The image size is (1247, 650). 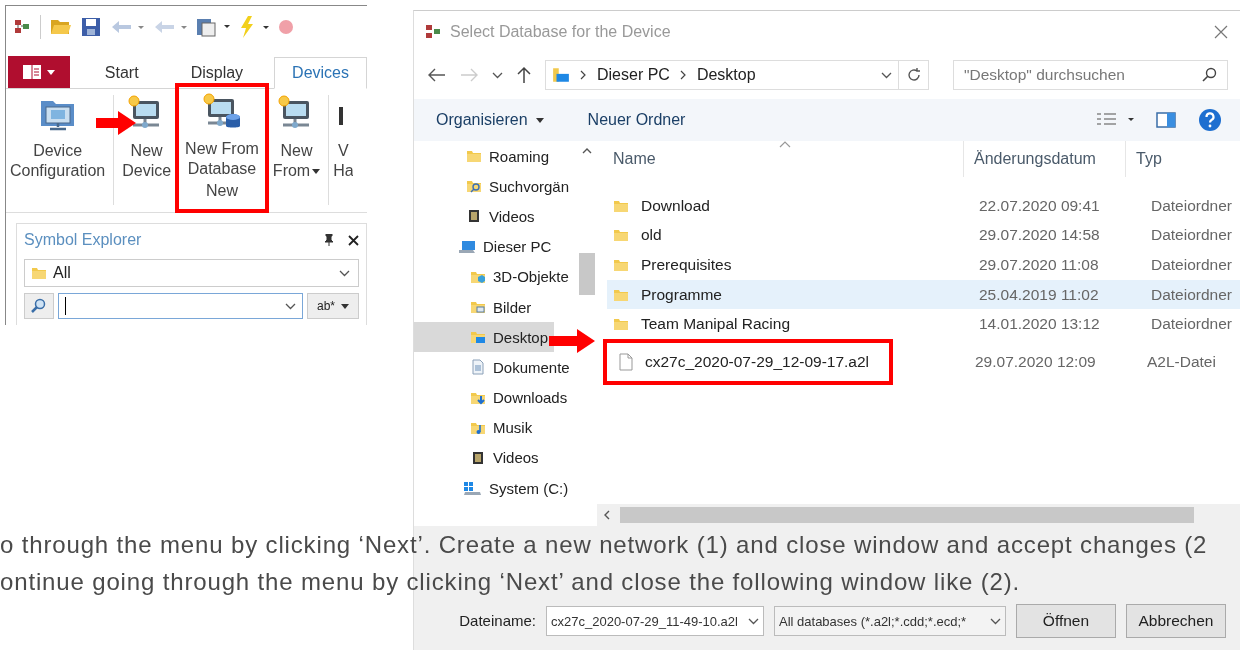 What do you see at coordinates (923, 206) in the screenshot?
I see `file-row: Download 22.07.2020 09:41 Dateiordner` at bounding box center [923, 206].